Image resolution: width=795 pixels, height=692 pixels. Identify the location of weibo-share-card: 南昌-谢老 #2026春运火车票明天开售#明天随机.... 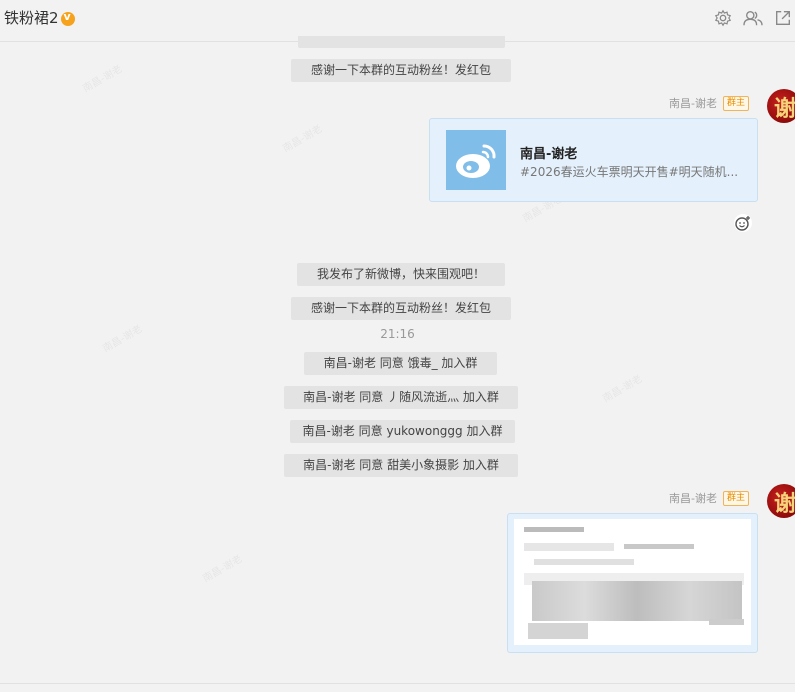
(593, 160).